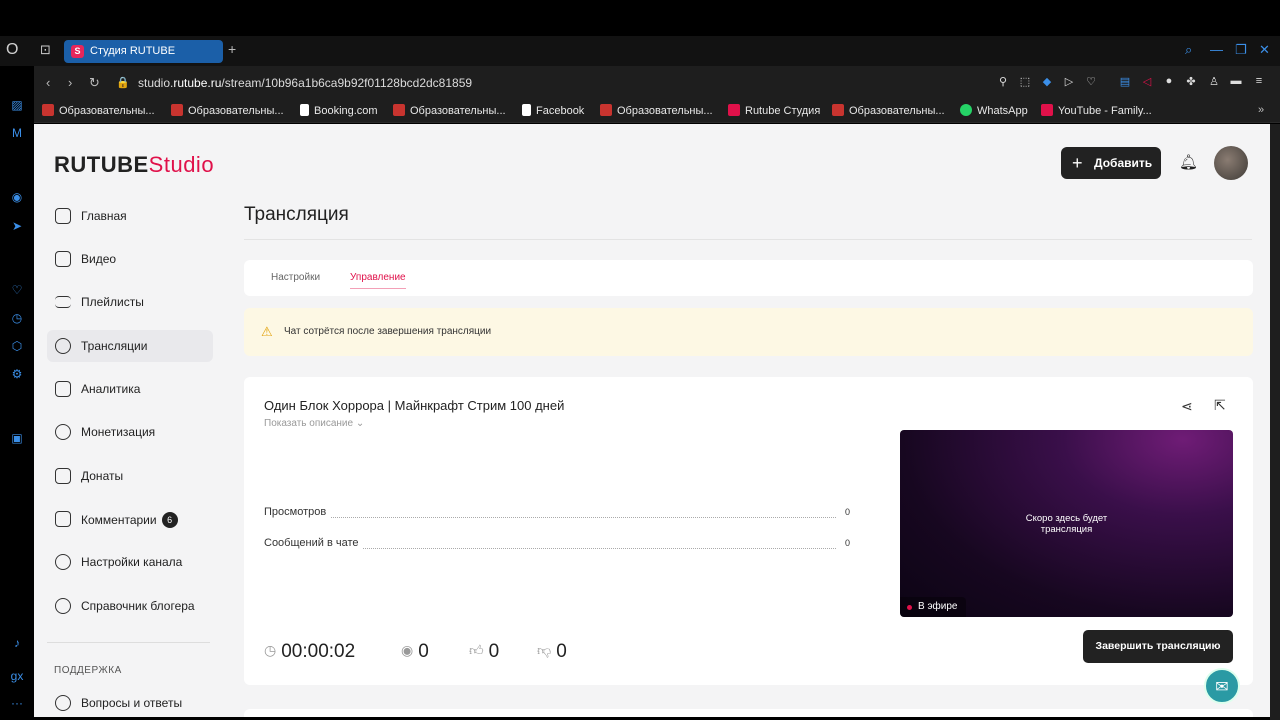 This screenshot has width=1280, height=720. What do you see at coordinates (994, 110) in the screenshot?
I see `bookmark: WhatsApp` at bounding box center [994, 110].